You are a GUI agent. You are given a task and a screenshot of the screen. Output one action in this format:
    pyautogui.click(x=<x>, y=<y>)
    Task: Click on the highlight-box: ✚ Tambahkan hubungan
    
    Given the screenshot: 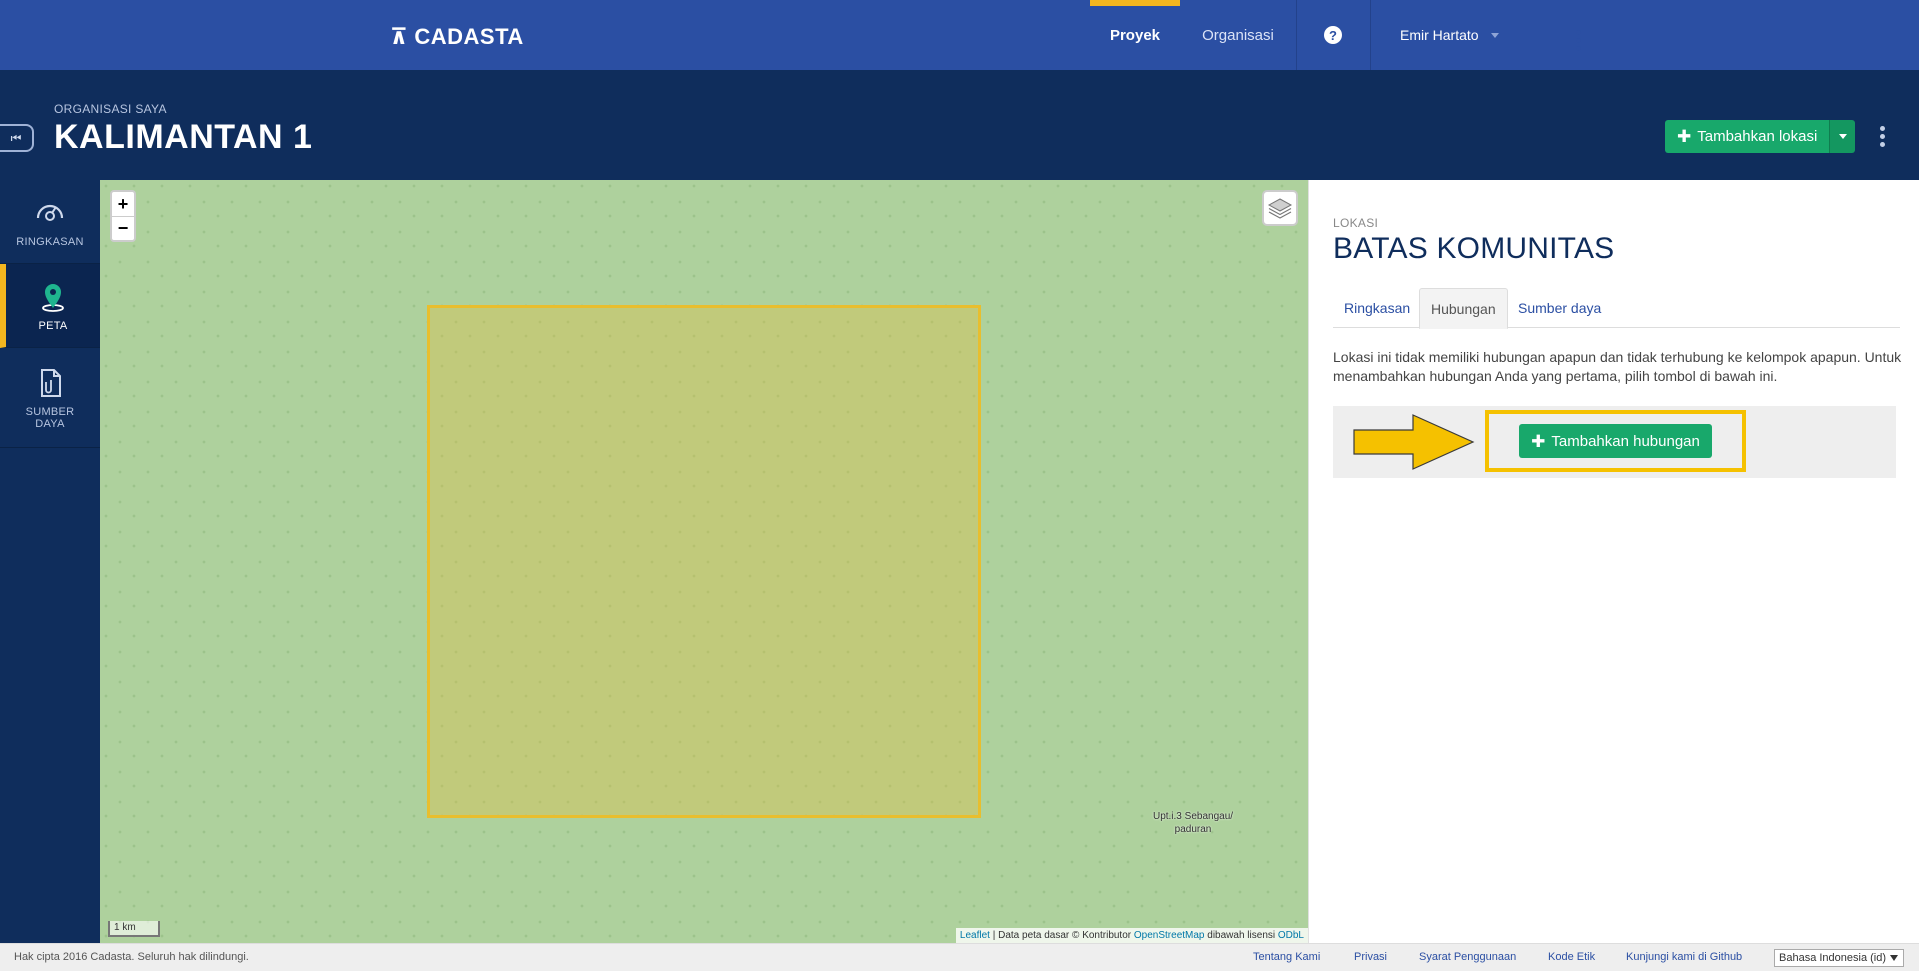 What is the action you would take?
    pyautogui.click(x=1615, y=441)
    